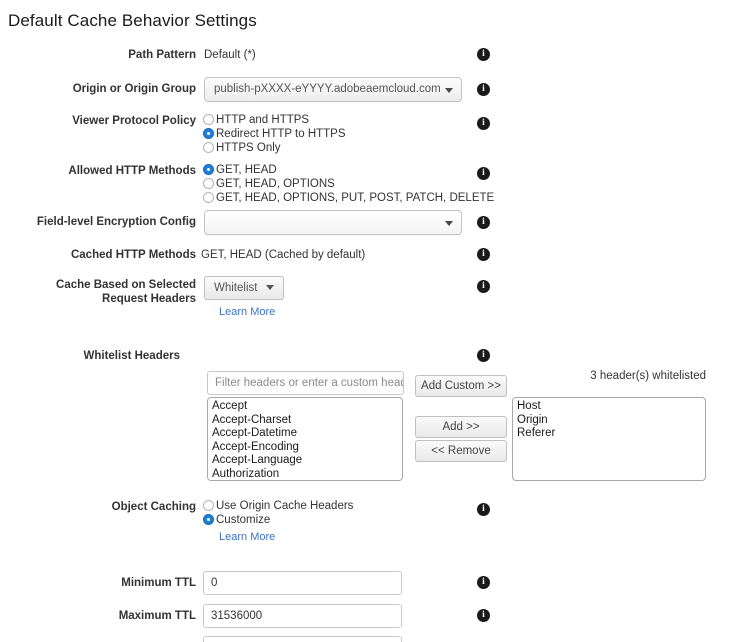  What do you see at coordinates (126, 285) in the screenshot?
I see `label-line-1: Cache Based on Selected` at bounding box center [126, 285].